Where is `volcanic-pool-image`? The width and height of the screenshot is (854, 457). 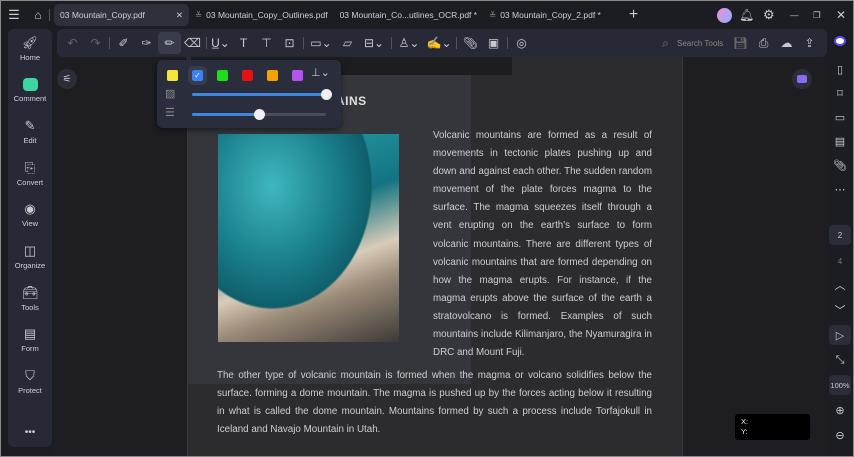
volcanic-pool-image is located at coordinates (308, 238).